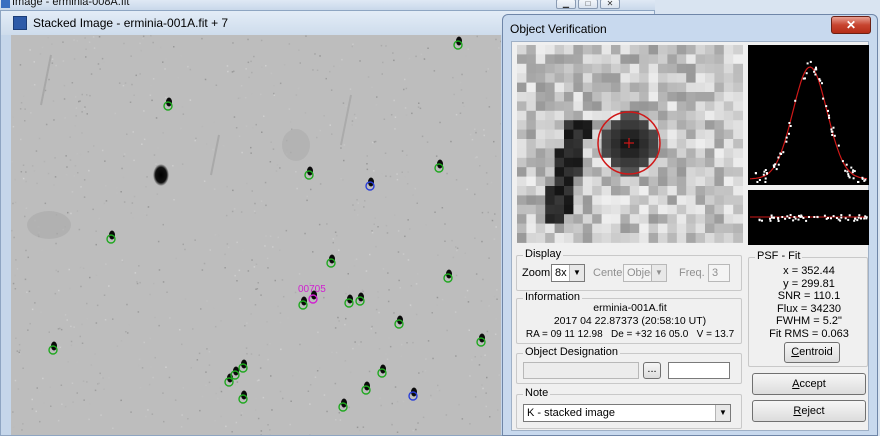  I want to click on back-window-title: Image - erminia-008A.fit, so click(71, 4).